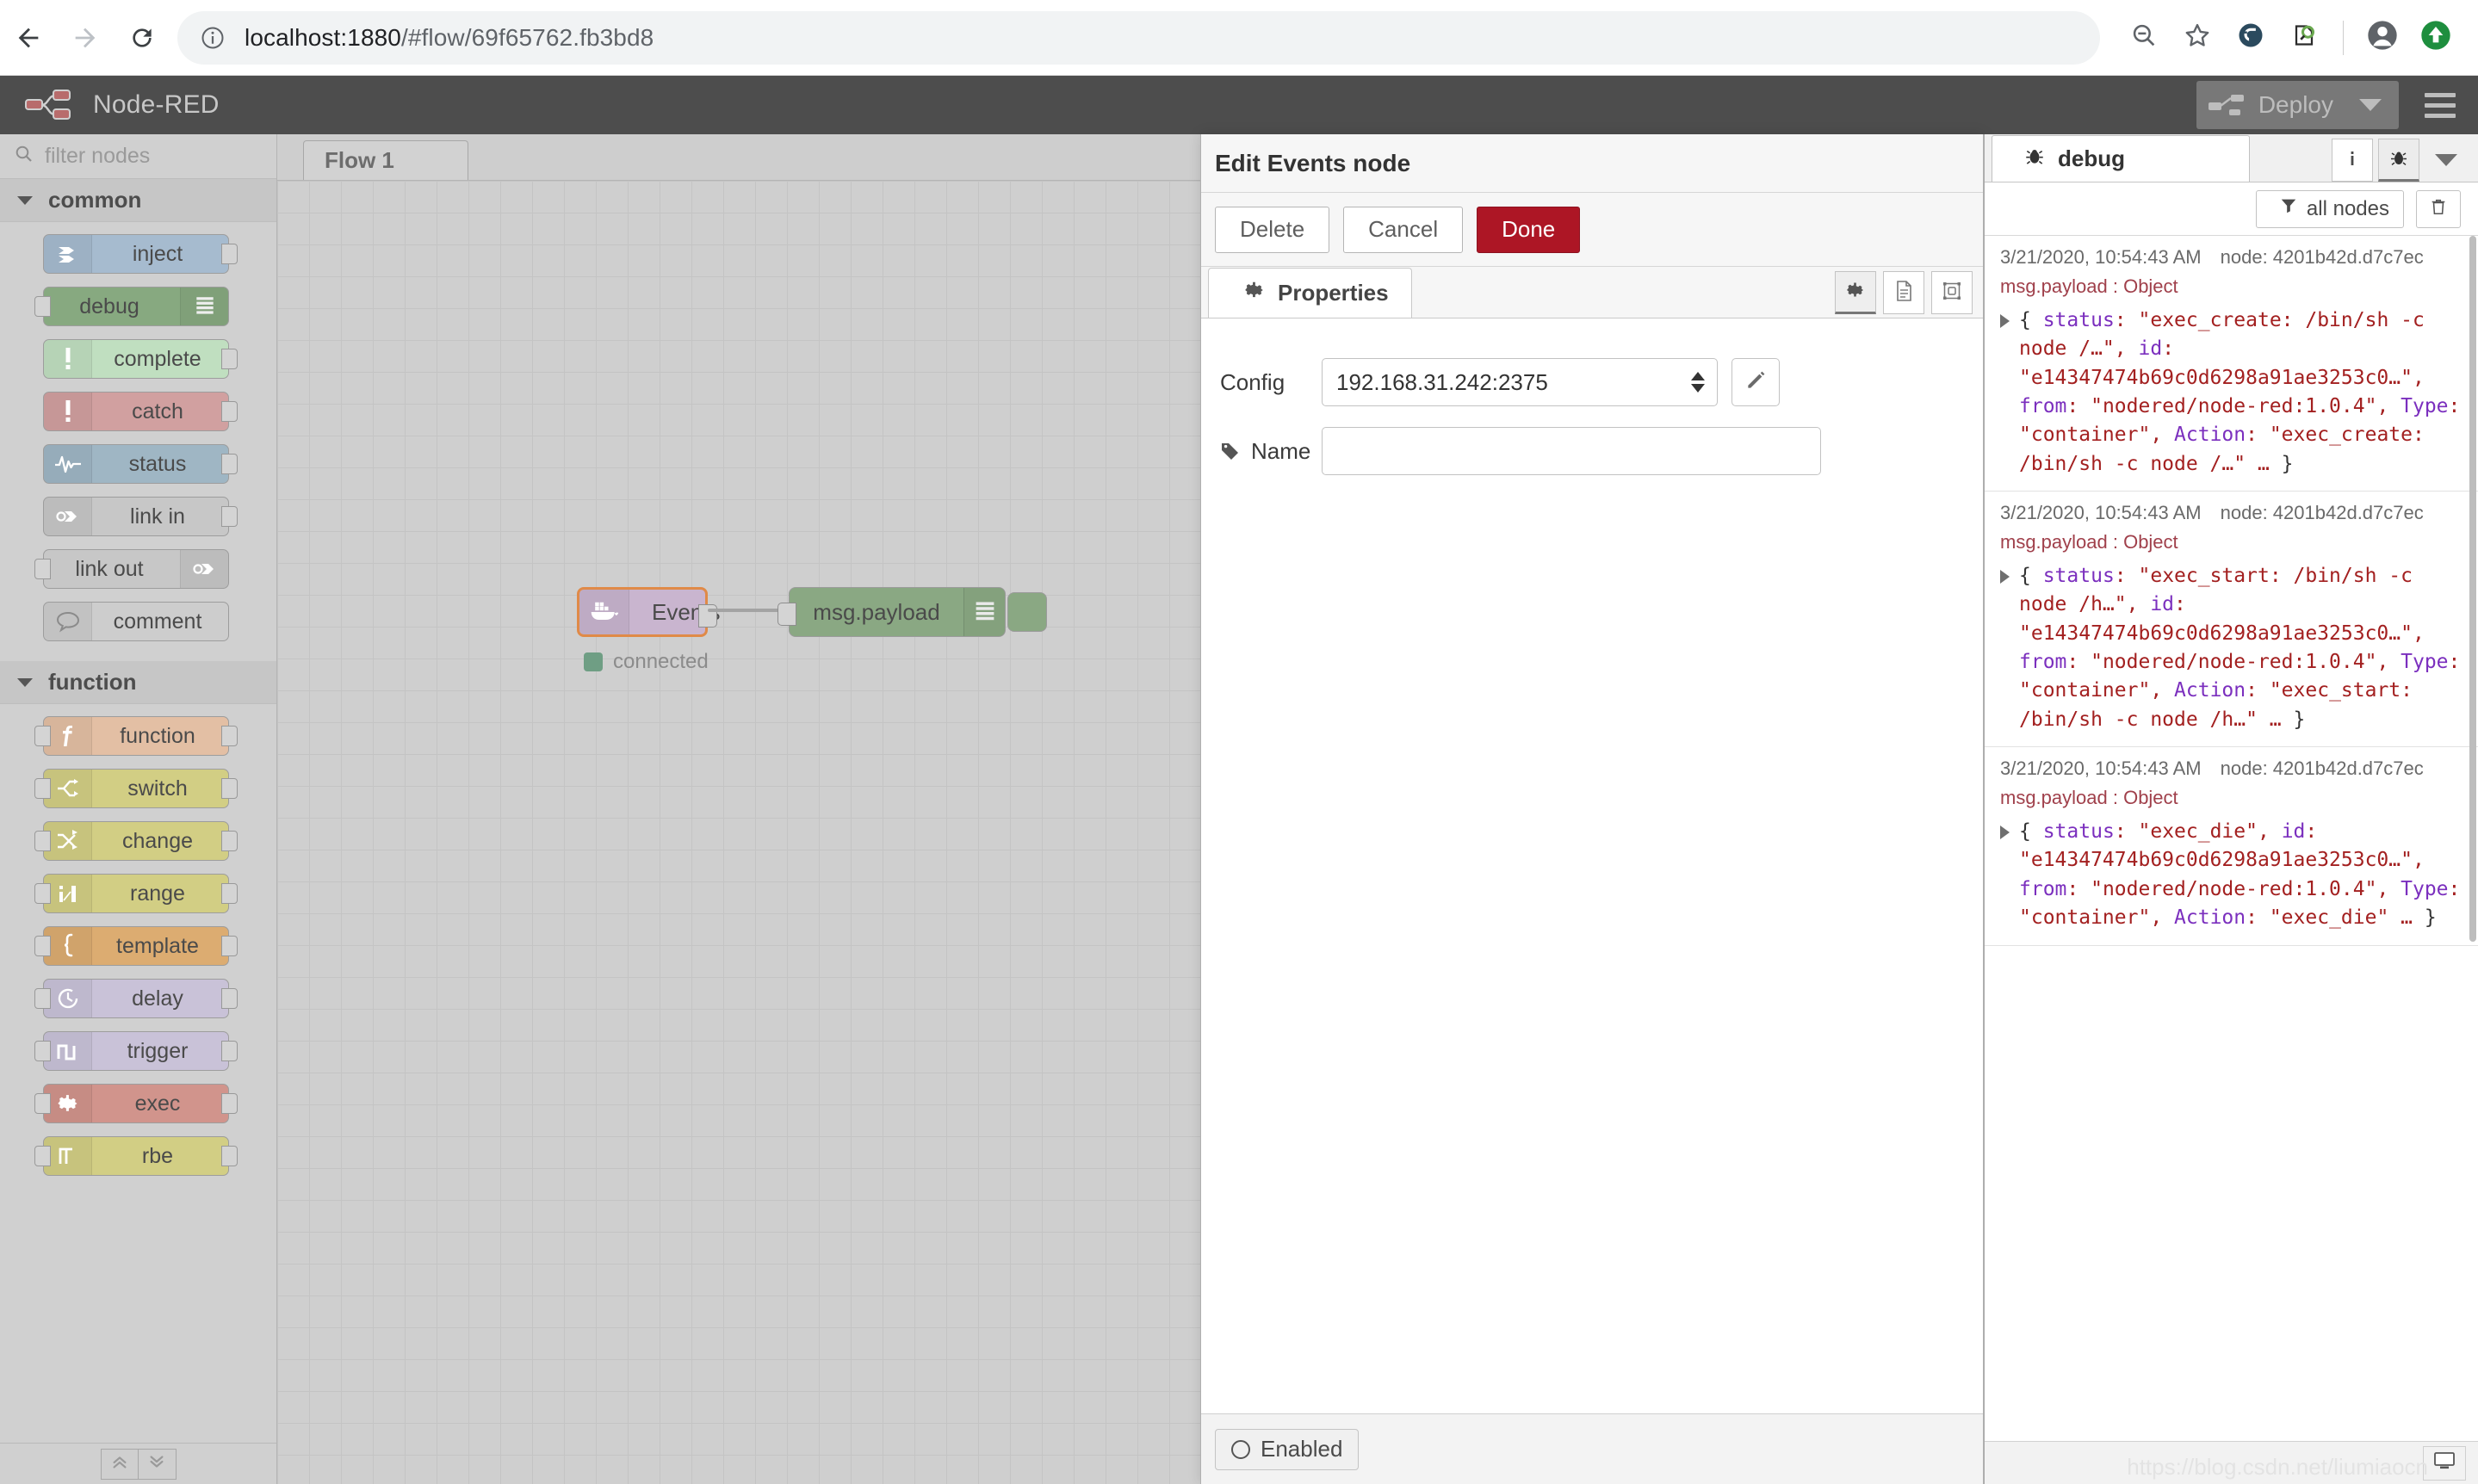 The image size is (2478, 1484). What do you see at coordinates (1592, 163) in the screenshot?
I see `dialog-title: Edit Events node` at bounding box center [1592, 163].